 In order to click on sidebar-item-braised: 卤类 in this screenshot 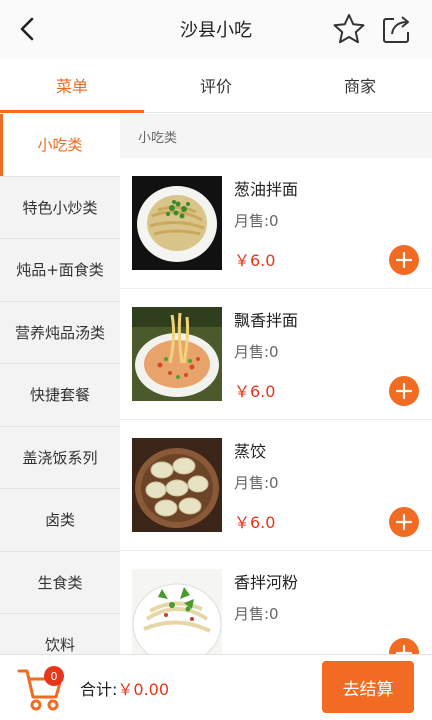, I will do `click(60, 520)`.